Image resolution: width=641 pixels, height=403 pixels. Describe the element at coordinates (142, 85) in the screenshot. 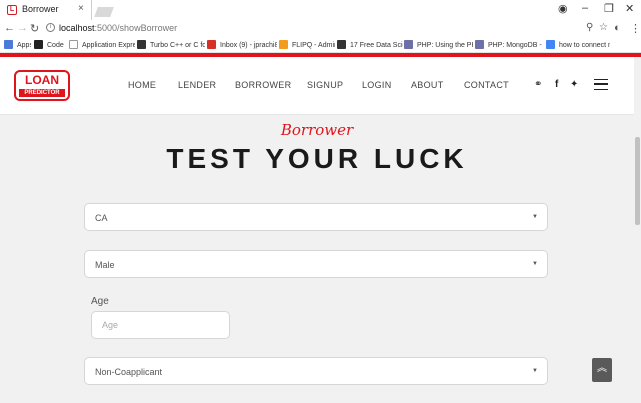

I see `nav-home: HOME` at that location.